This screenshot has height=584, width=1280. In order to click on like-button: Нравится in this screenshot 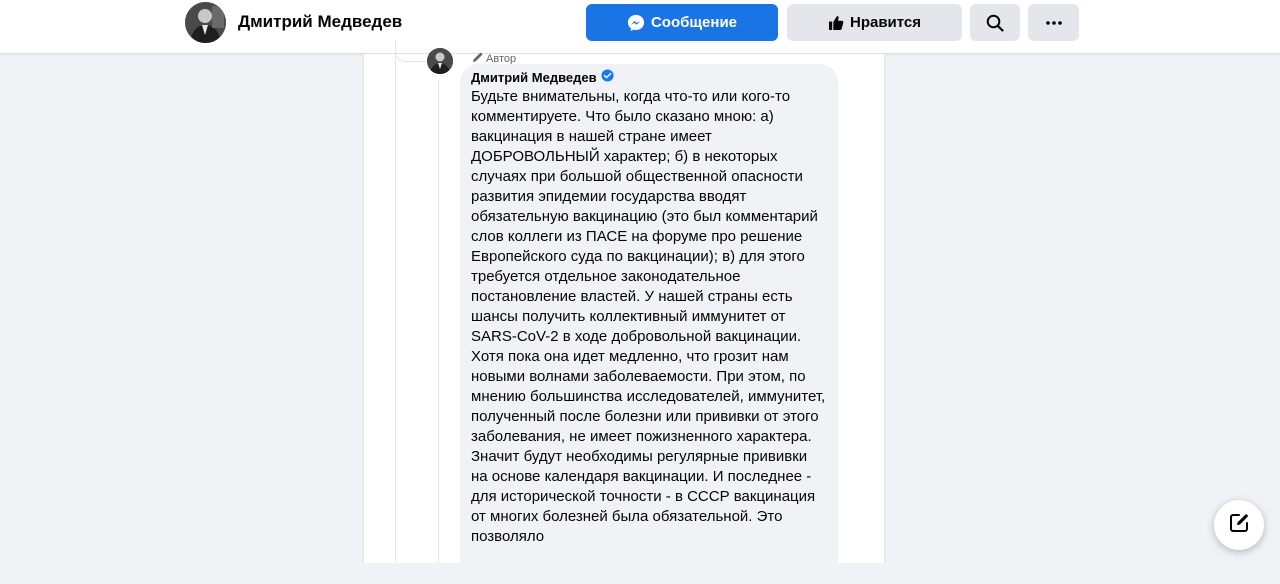, I will do `click(874, 22)`.